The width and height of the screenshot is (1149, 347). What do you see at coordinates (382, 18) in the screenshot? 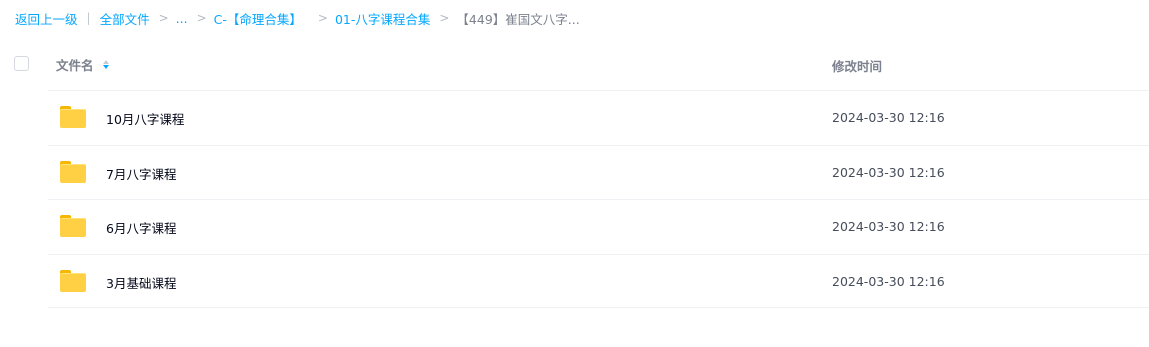
I see `breadcrumb-level2: 01-八字课程合集` at bounding box center [382, 18].